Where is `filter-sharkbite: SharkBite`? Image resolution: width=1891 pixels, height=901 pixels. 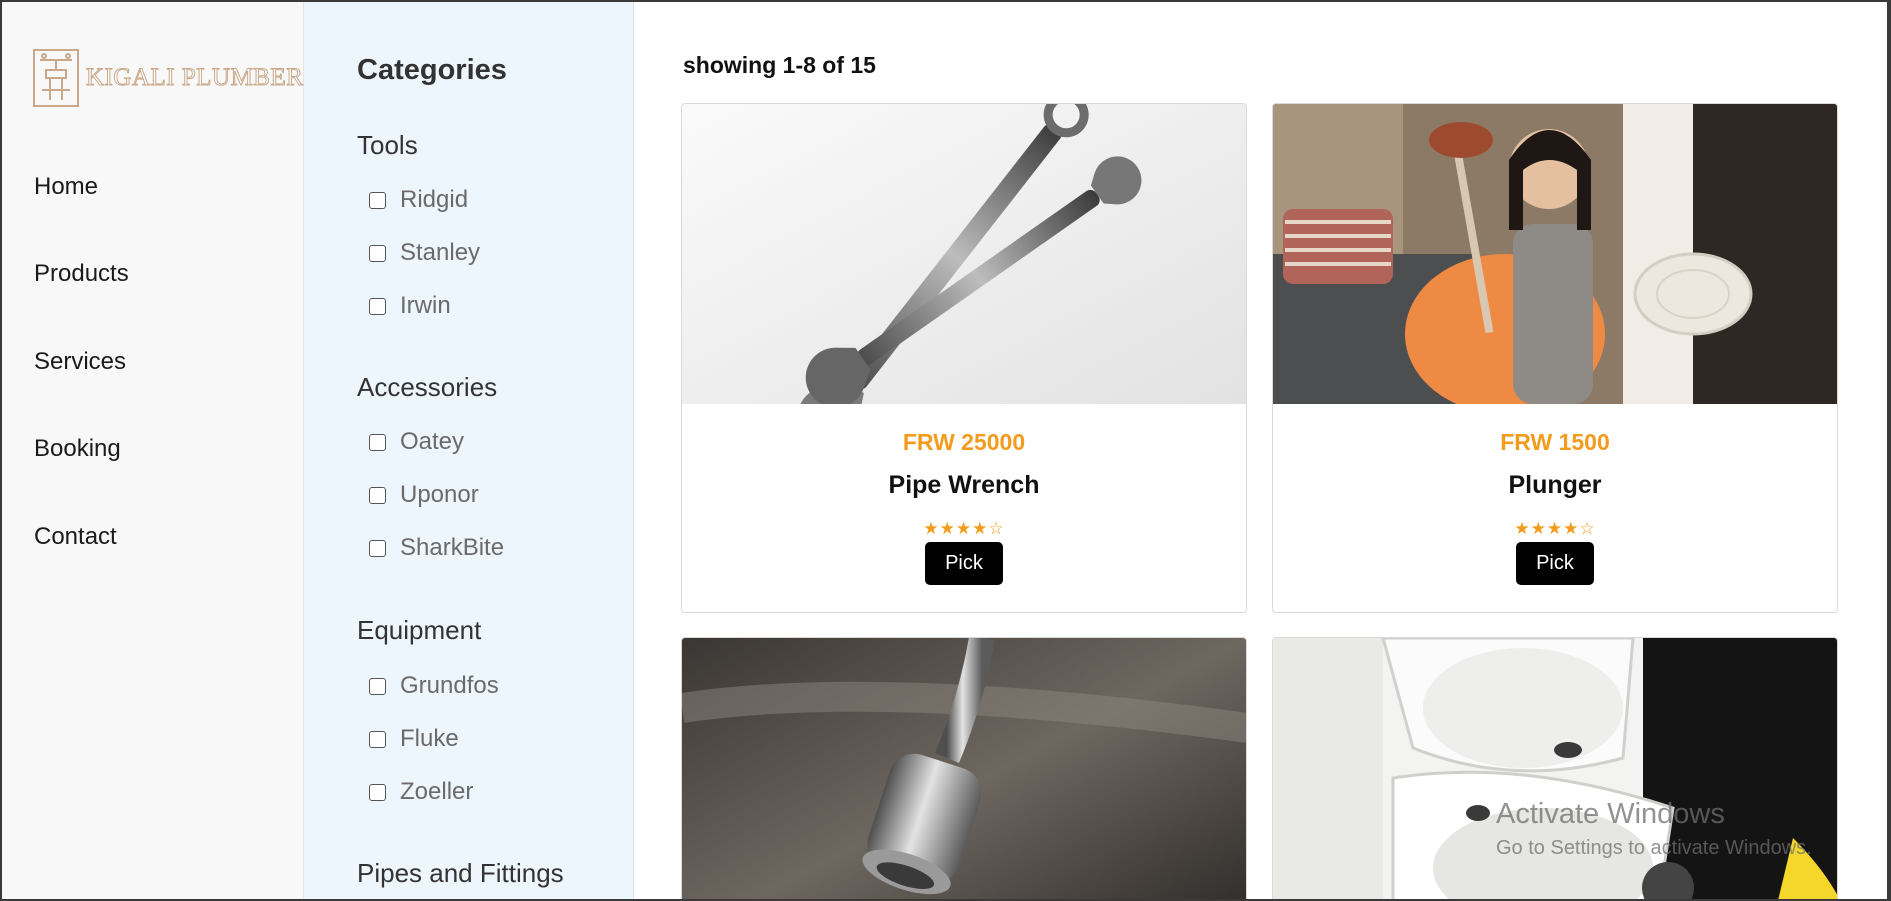 filter-sharkbite: SharkBite is located at coordinates (436, 548).